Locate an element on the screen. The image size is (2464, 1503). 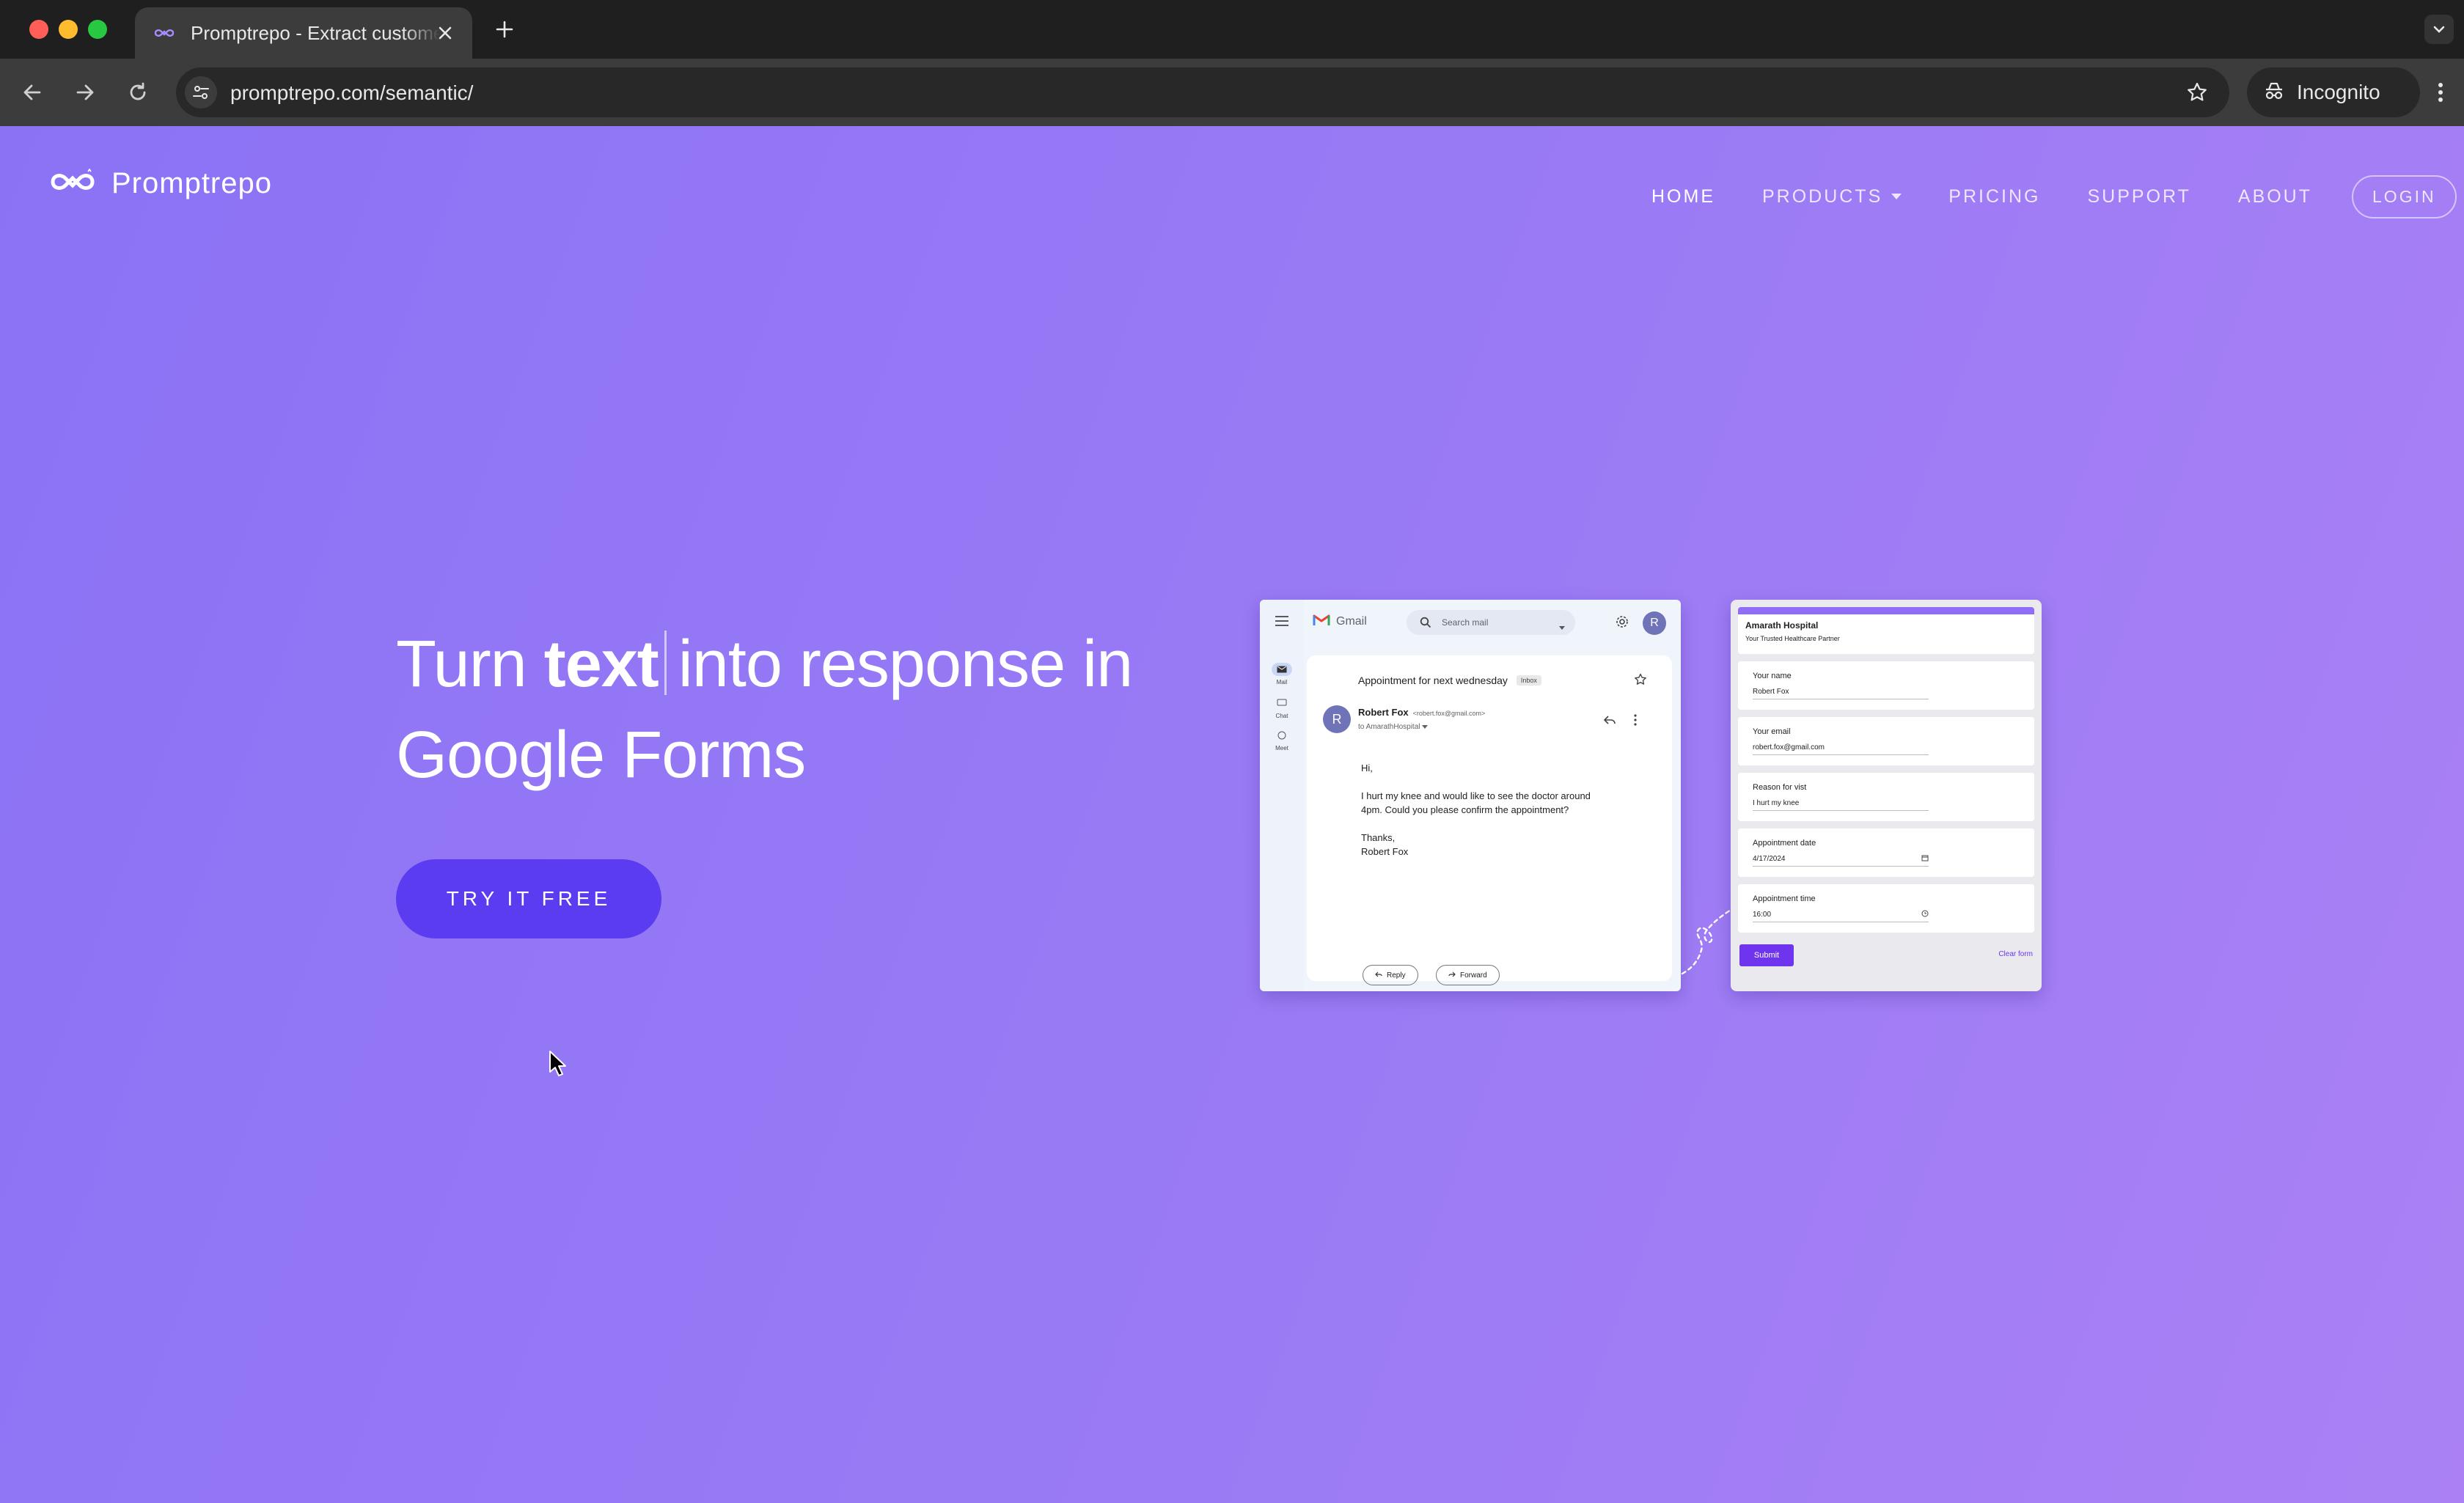
gmail-rail-meet-label: Meet is located at coordinates (1281, 748).